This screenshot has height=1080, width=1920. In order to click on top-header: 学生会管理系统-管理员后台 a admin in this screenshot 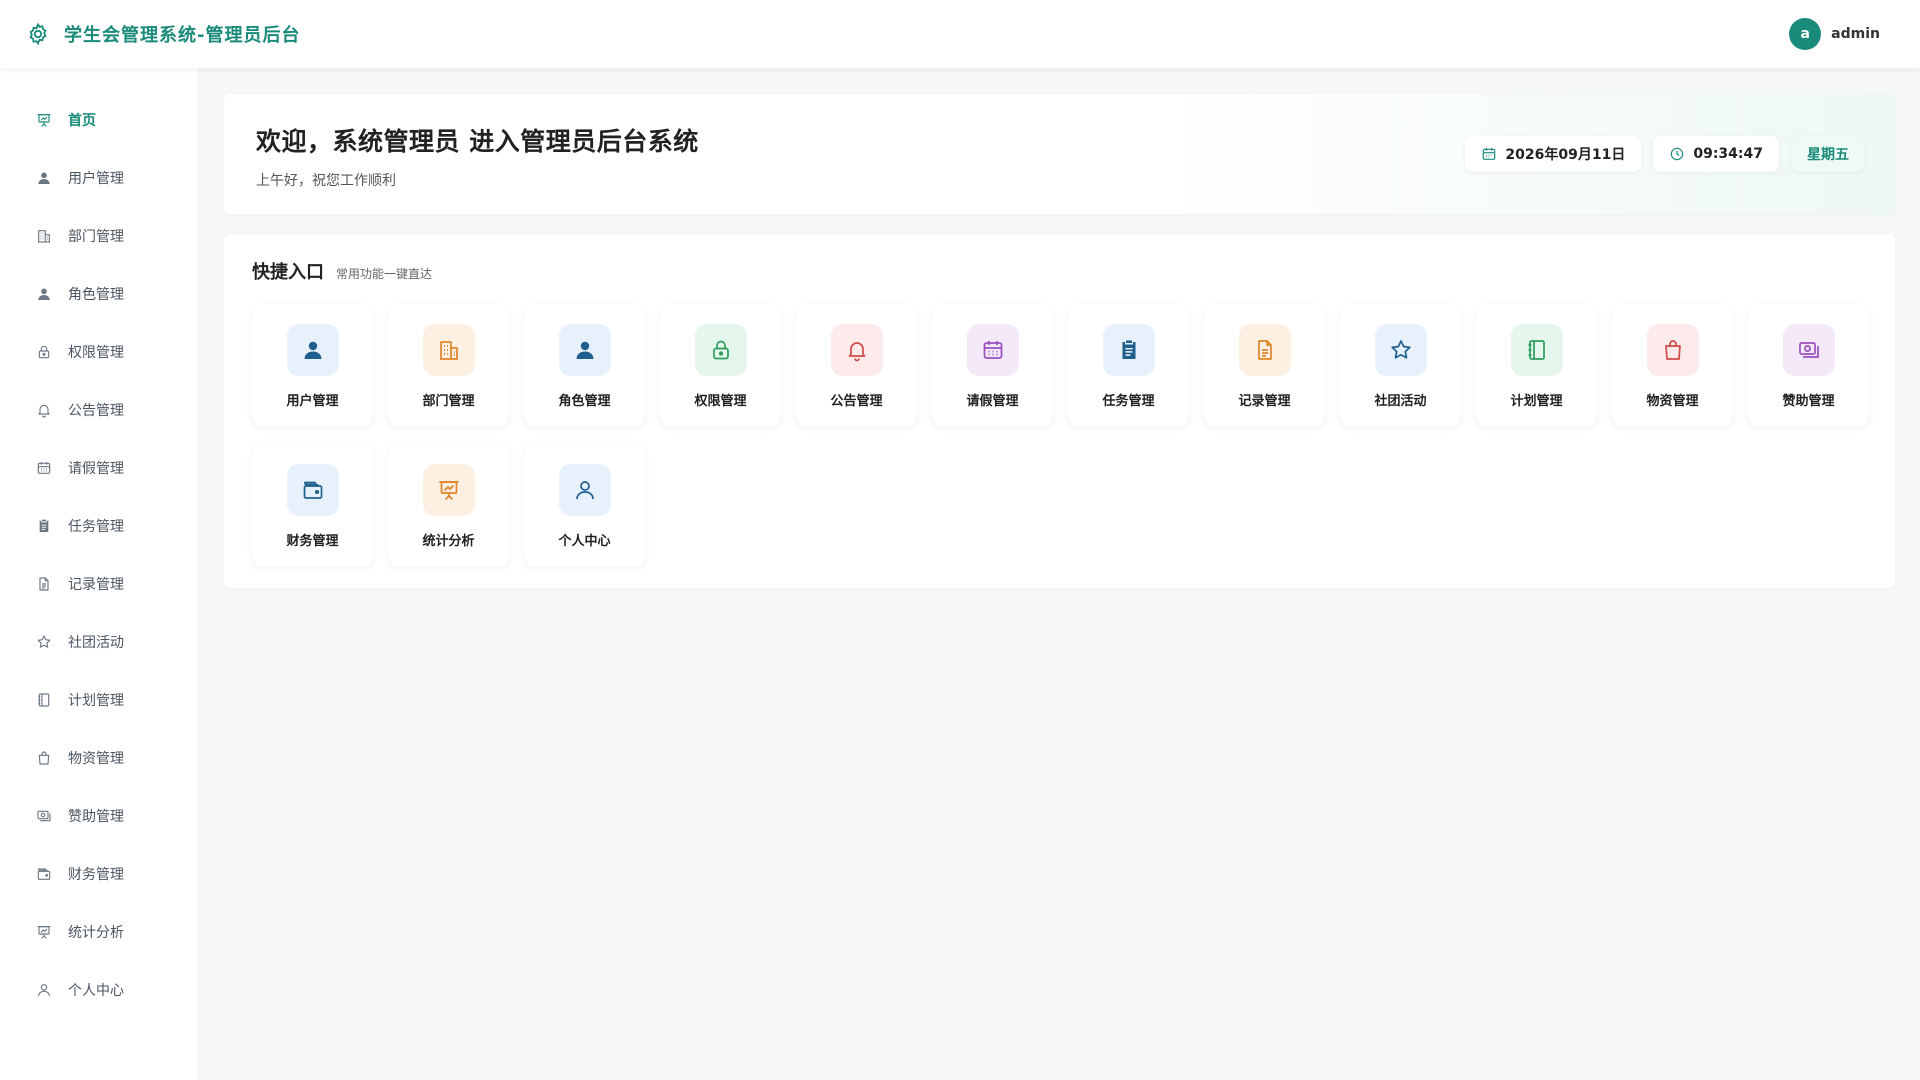, I will do `click(960, 34)`.